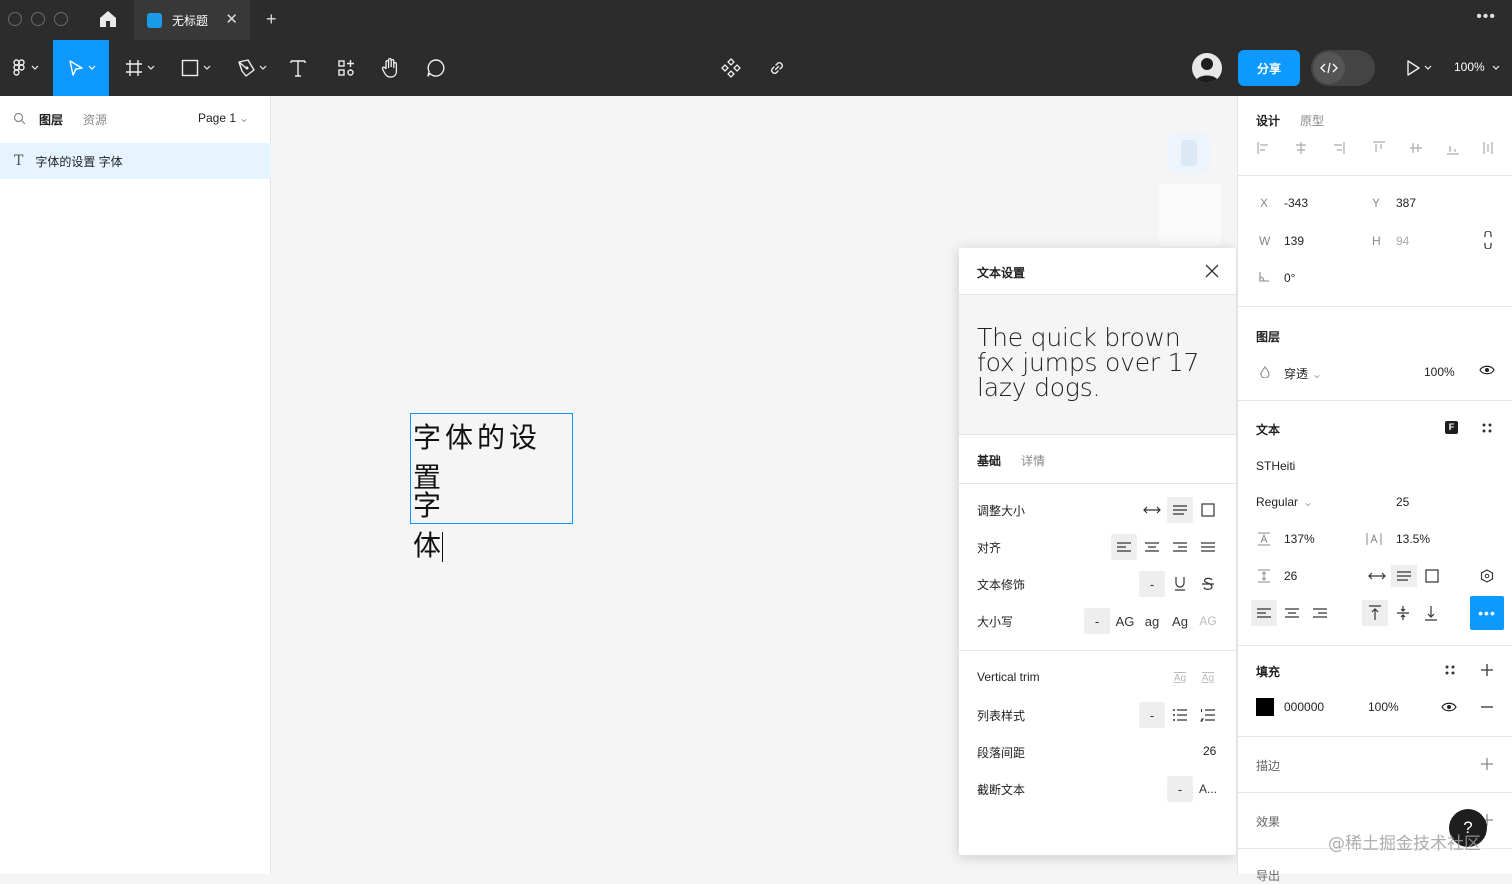 This screenshot has height=884, width=1512. I want to click on bulleted-list-icon, so click(1180, 715).